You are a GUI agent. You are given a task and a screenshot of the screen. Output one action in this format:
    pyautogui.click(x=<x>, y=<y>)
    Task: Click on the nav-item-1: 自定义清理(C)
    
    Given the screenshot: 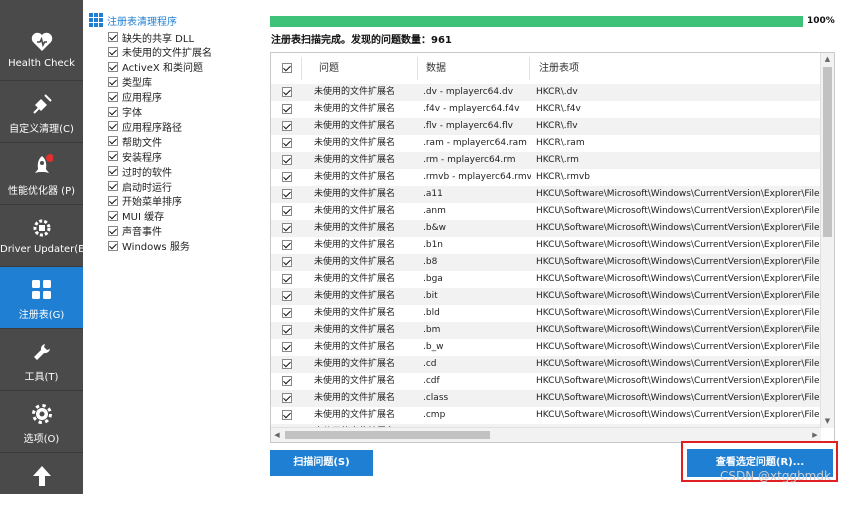 What is the action you would take?
    pyautogui.click(x=41, y=111)
    